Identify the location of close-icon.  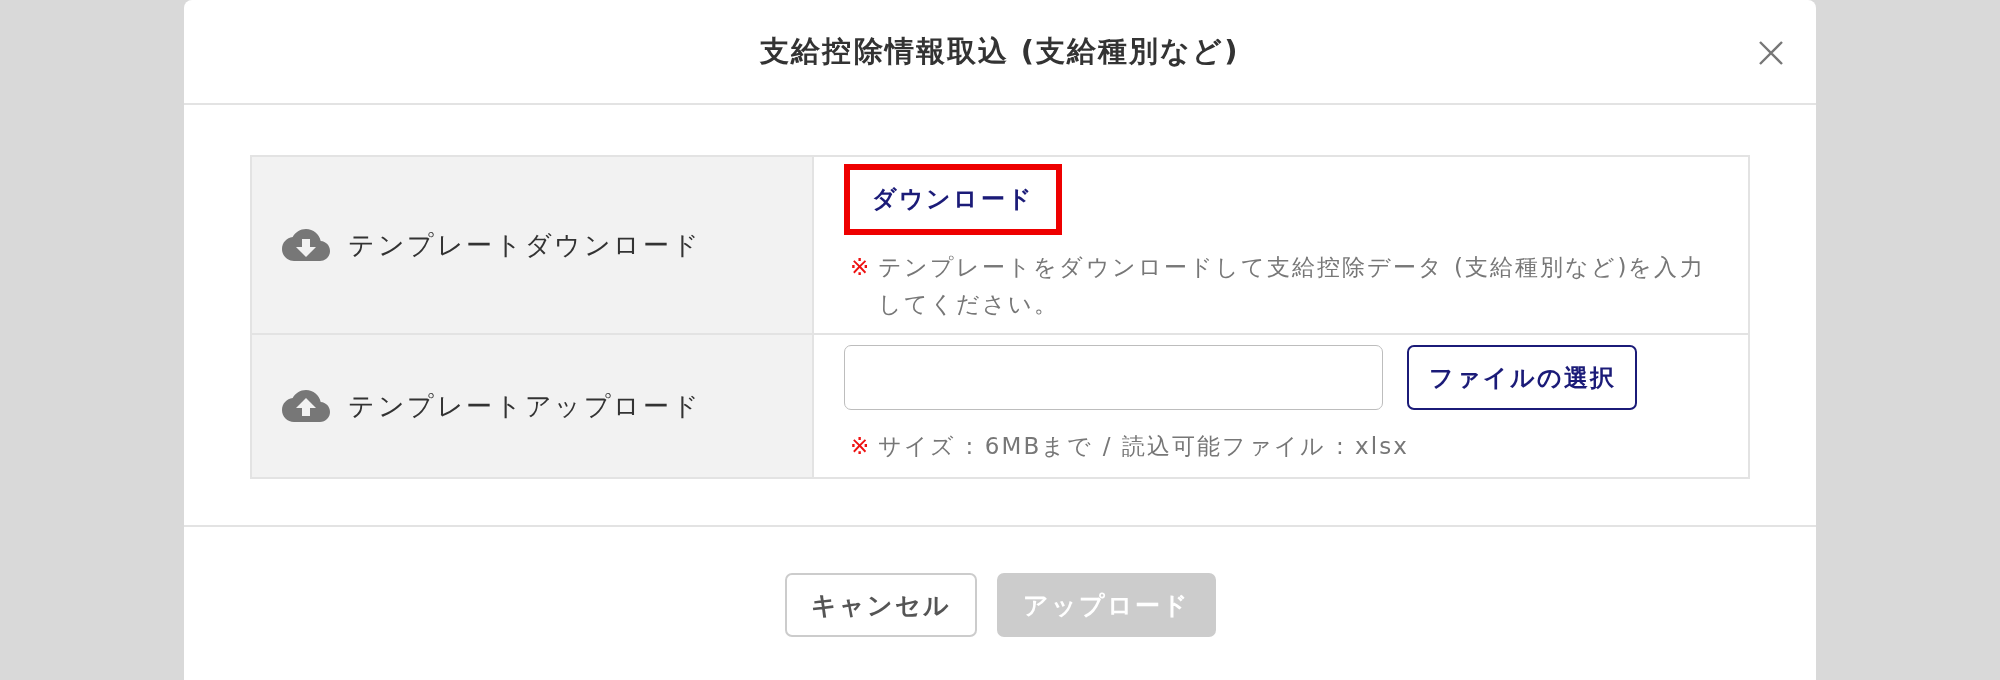
(1771, 53).